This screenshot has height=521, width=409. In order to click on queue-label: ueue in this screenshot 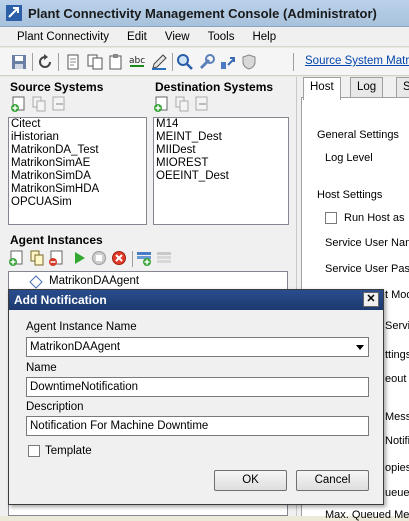, I will do `click(397, 493)`.